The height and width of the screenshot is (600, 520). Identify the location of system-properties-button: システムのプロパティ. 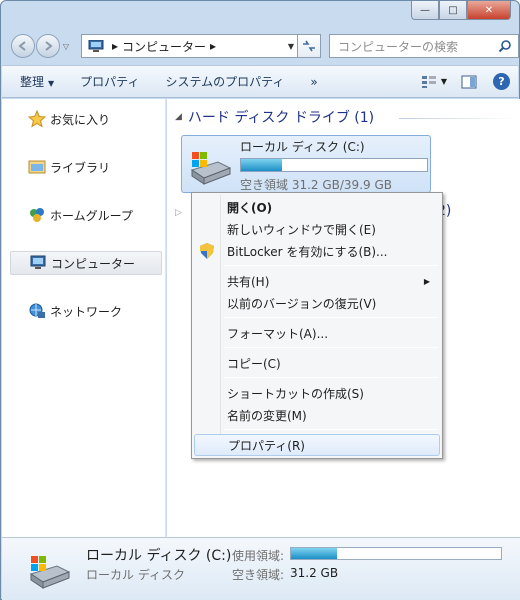
(224, 81).